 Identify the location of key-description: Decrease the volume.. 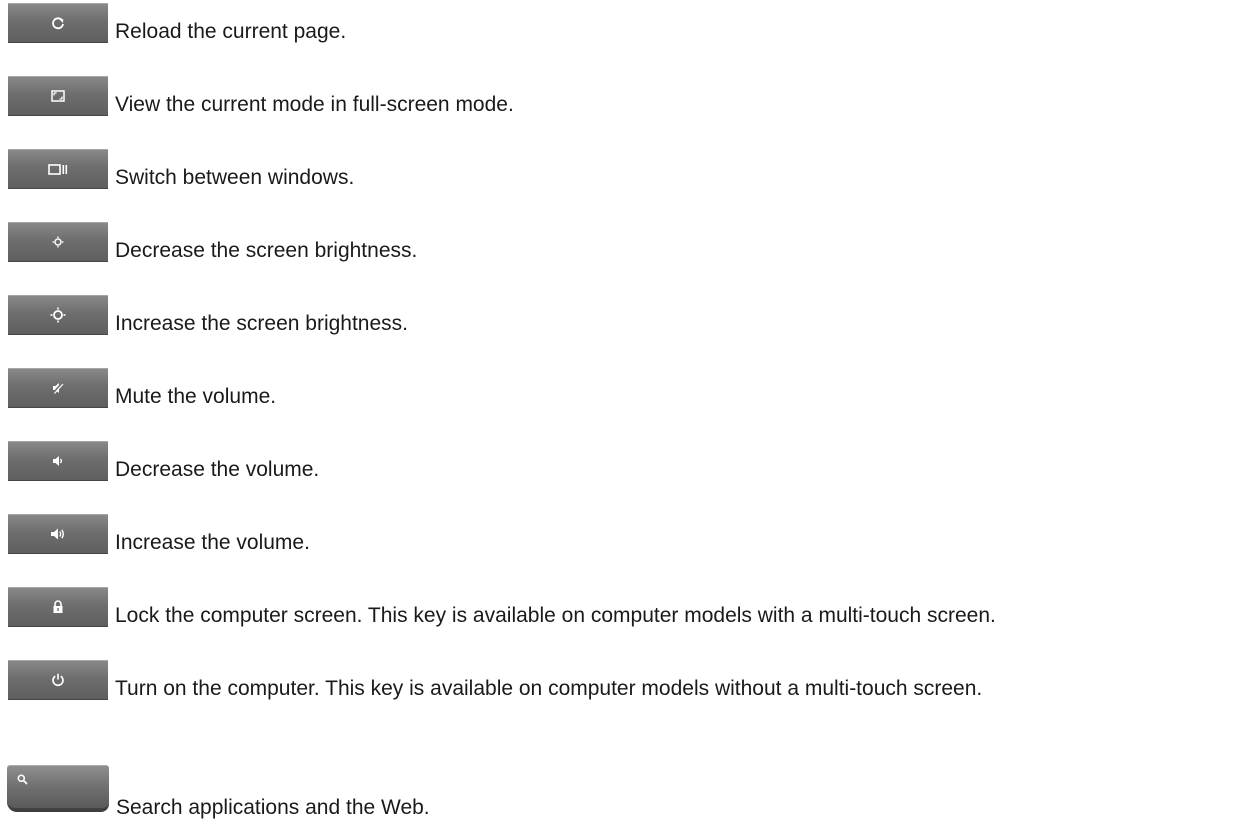
(217, 469).